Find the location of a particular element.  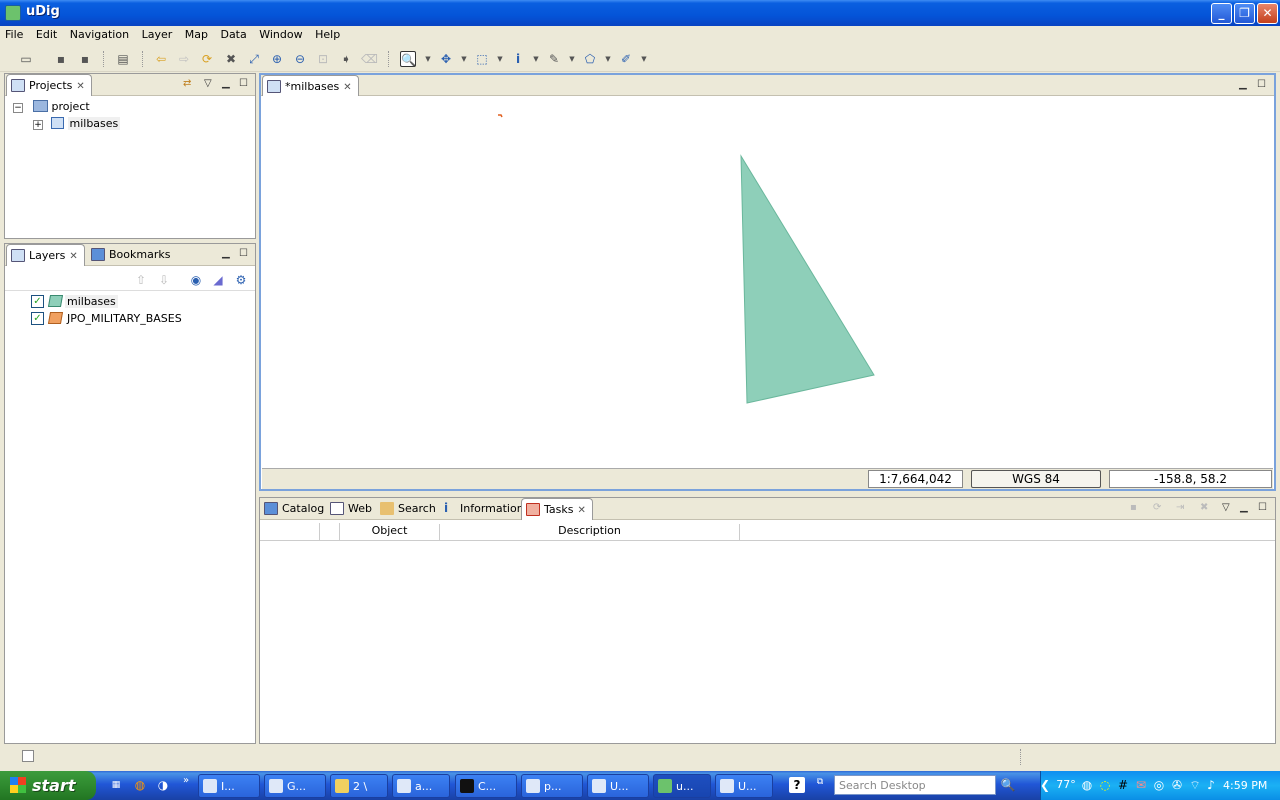

fast-view-icon is located at coordinates (28, 756).